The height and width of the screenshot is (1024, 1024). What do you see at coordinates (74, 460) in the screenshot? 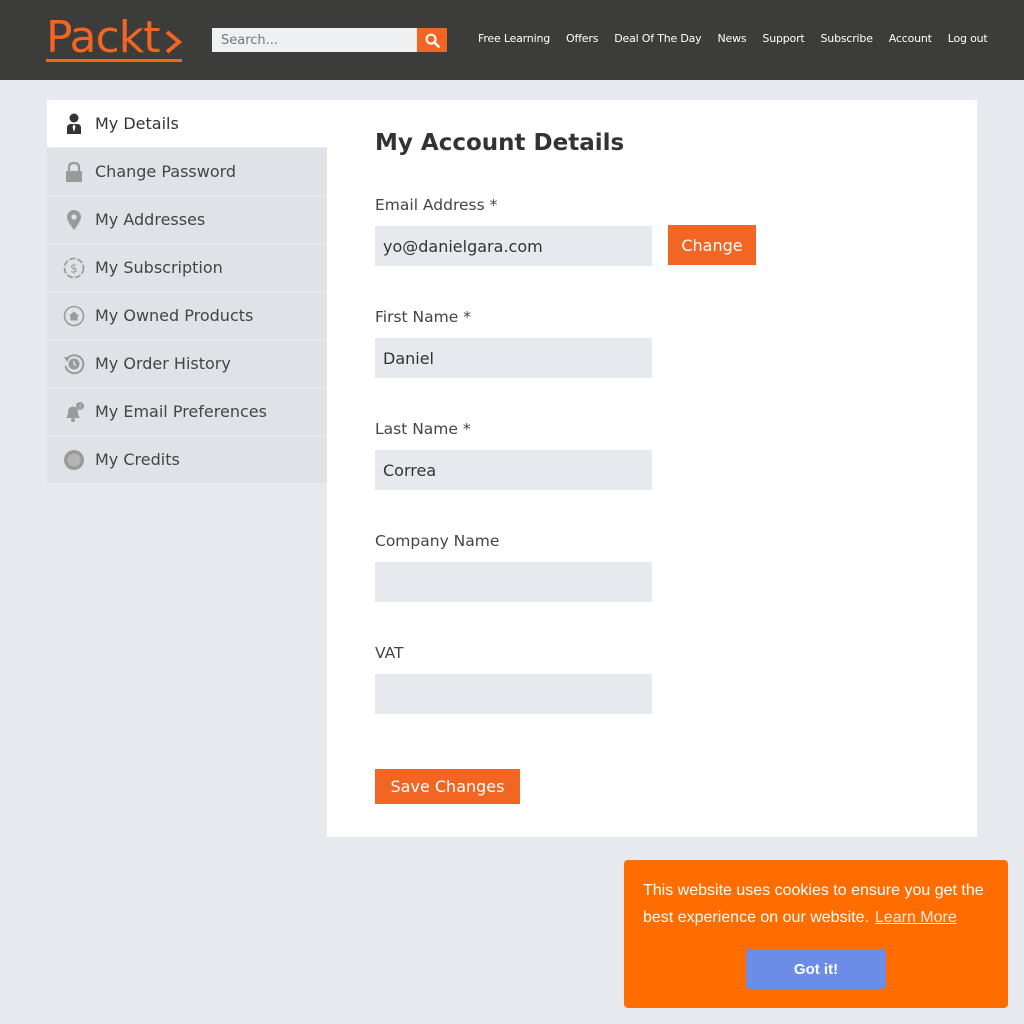
I see `credits-icon` at bounding box center [74, 460].